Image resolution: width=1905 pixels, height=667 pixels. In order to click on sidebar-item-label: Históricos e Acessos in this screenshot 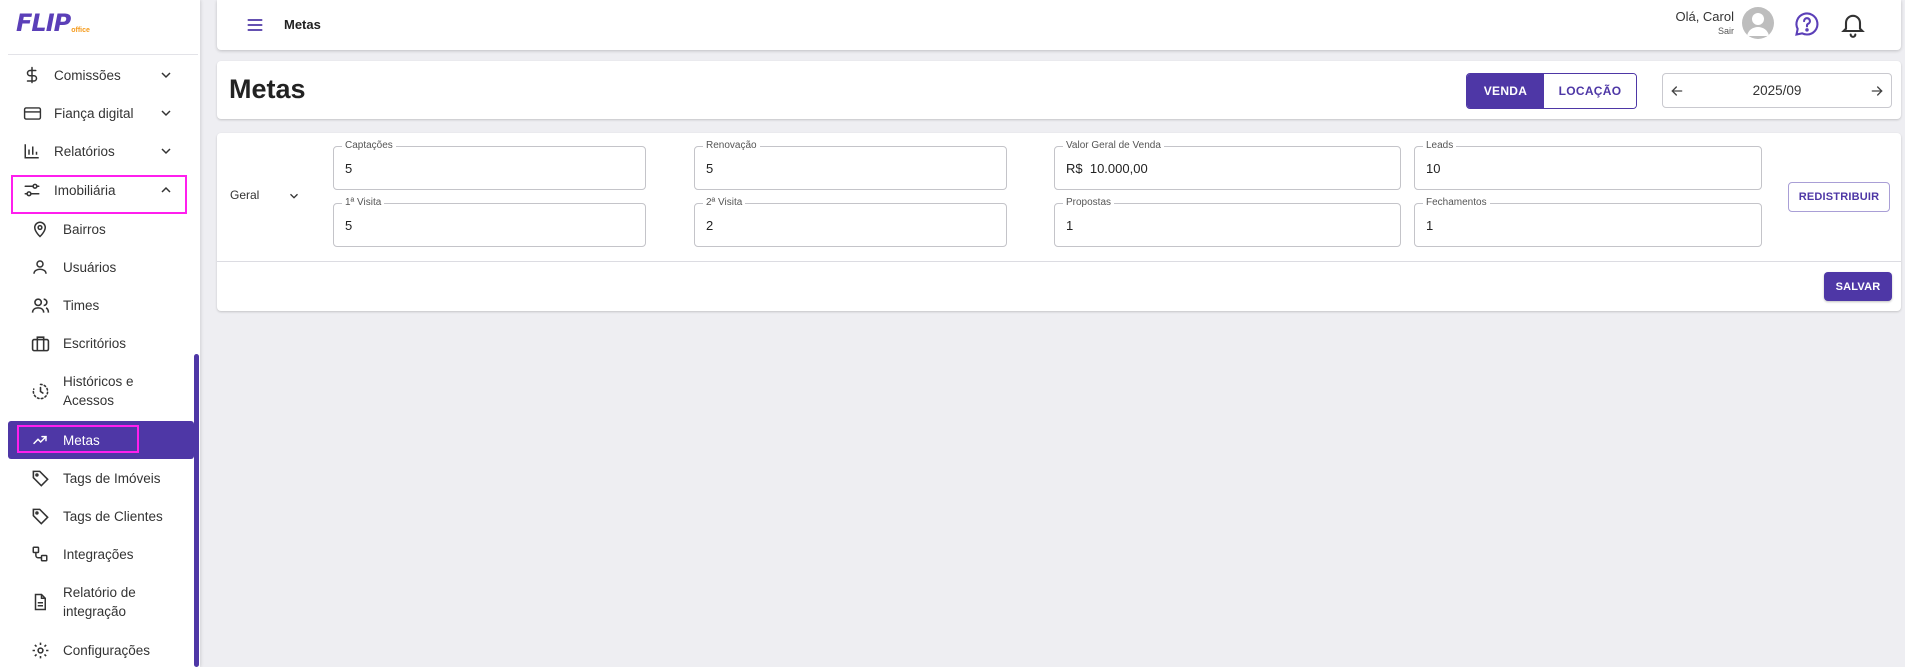, I will do `click(98, 391)`.